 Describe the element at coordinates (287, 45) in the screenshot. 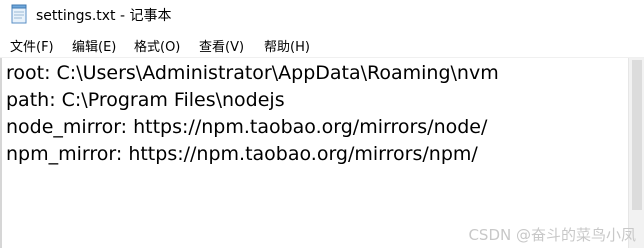

I see `menu-help: 帮助(H)` at that location.